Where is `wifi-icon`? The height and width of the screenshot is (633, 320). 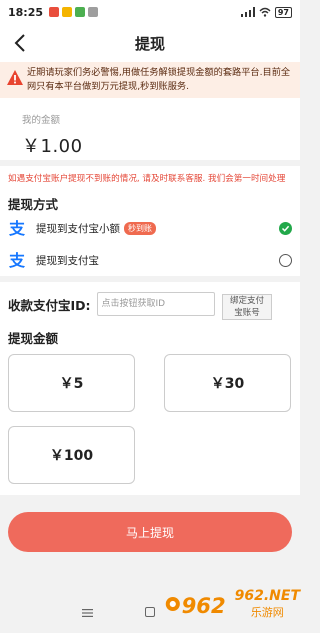
wifi-icon is located at coordinates (265, 12).